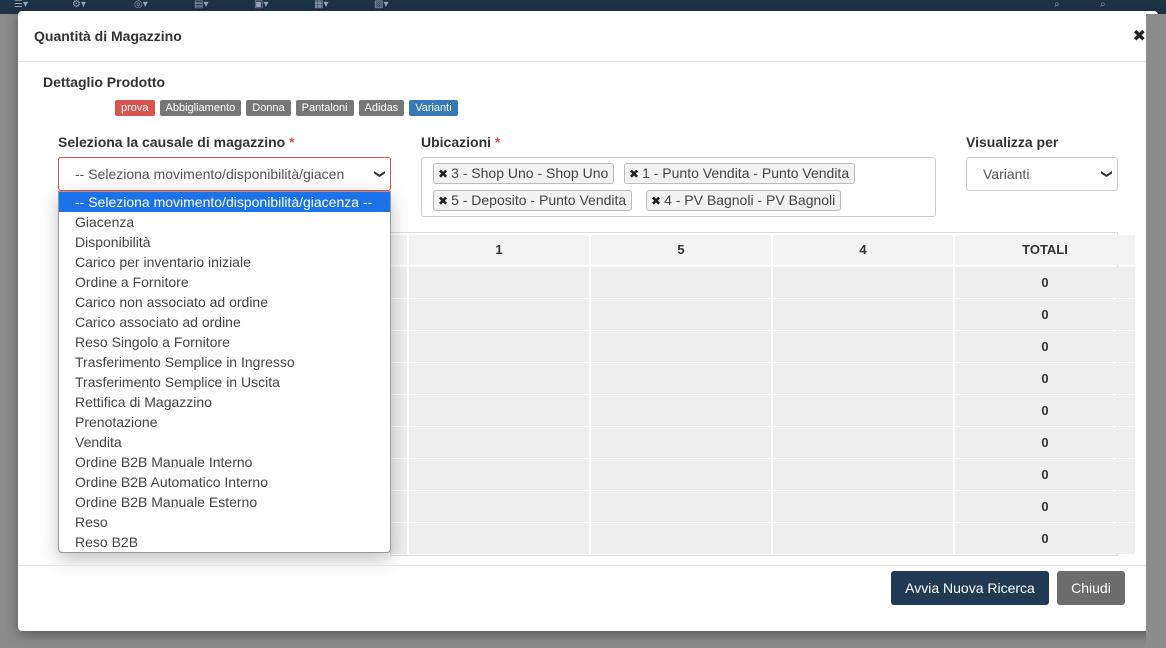 The image size is (1166, 648). Describe the element at coordinates (740, 173) in the screenshot. I see `location-chip: ✖ 1 - Punto Vendita - Punto Vendita` at that location.